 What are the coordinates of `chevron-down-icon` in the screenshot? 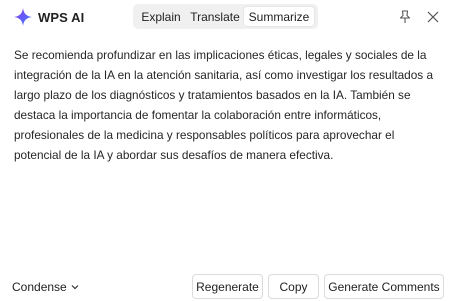 It's located at (75, 287).